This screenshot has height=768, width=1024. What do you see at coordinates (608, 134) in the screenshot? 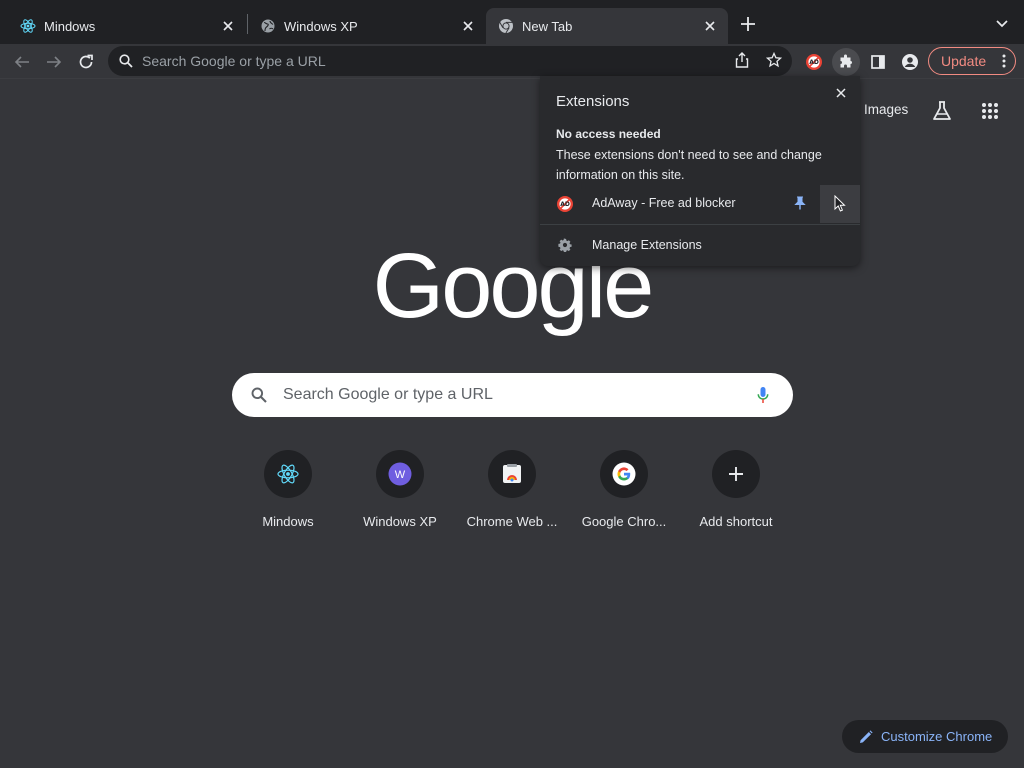
I see `section-heading: No access needed` at bounding box center [608, 134].